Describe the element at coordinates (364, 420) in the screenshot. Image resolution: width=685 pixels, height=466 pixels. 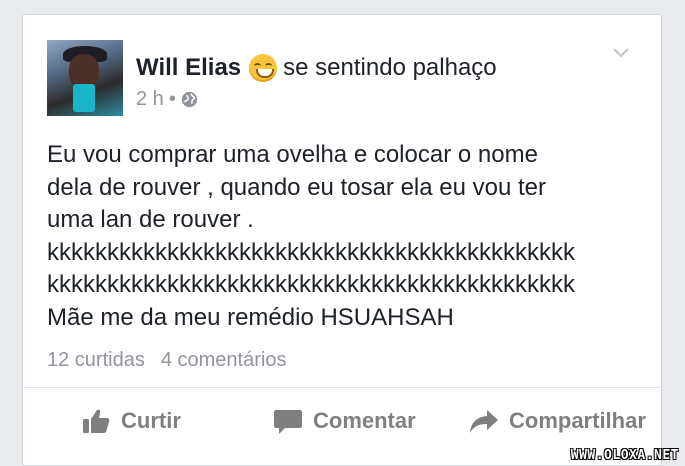
I see `comment-label: Comentar` at that location.